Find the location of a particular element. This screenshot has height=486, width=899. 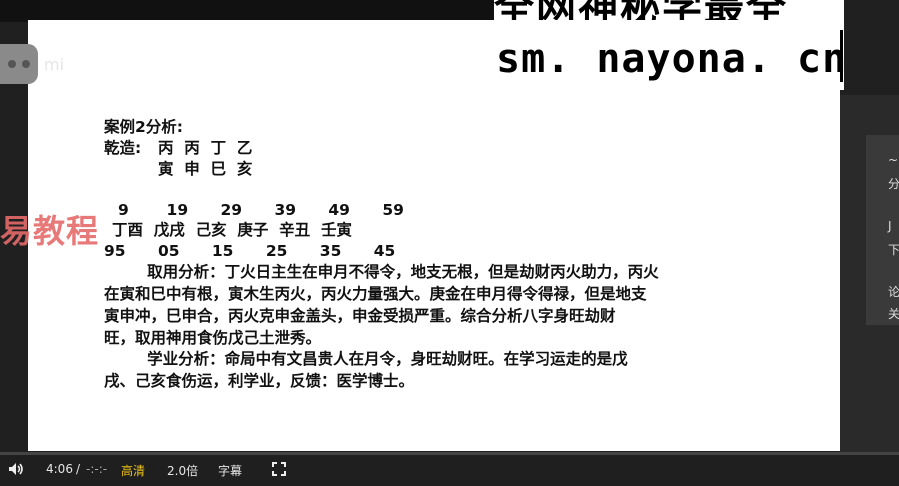

analysis-line: 取用分析：丁火日主生在申月不得令，地支无根，但是劫财丙火助力，丙火 is located at coordinates (381, 272).